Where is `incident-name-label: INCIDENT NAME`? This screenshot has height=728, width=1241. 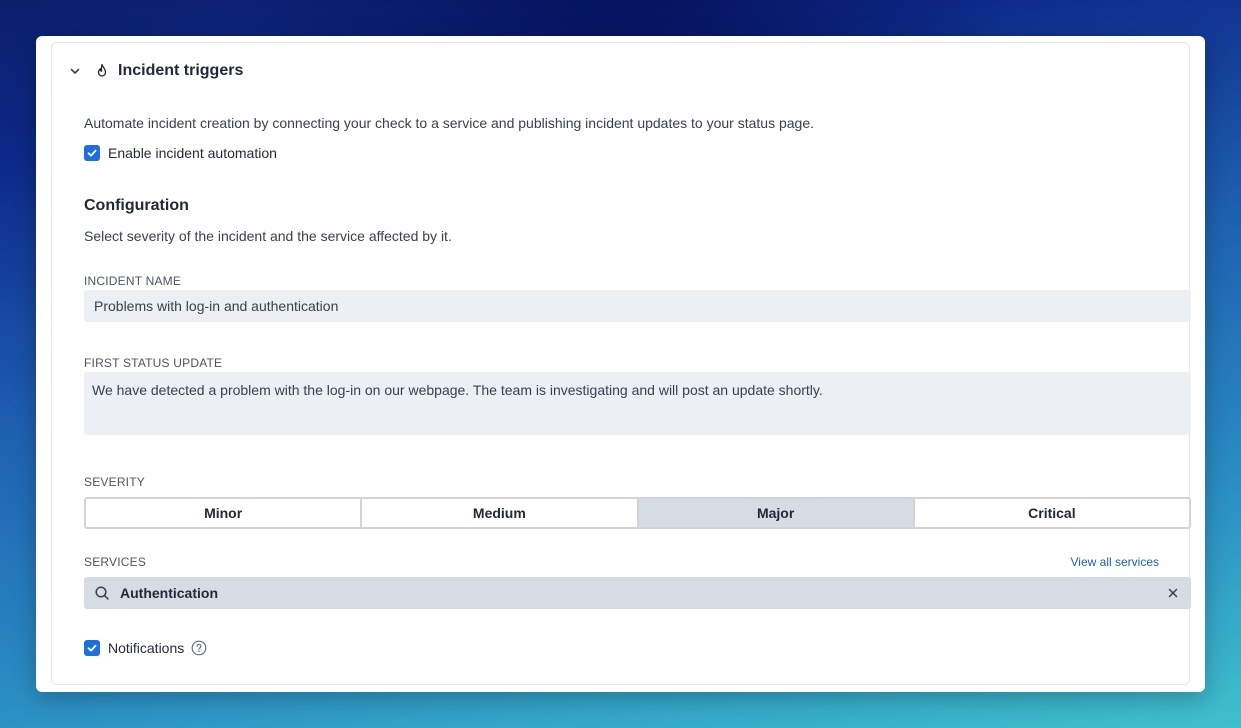
incident-name-label: INCIDENT NAME is located at coordinates (133, 281).